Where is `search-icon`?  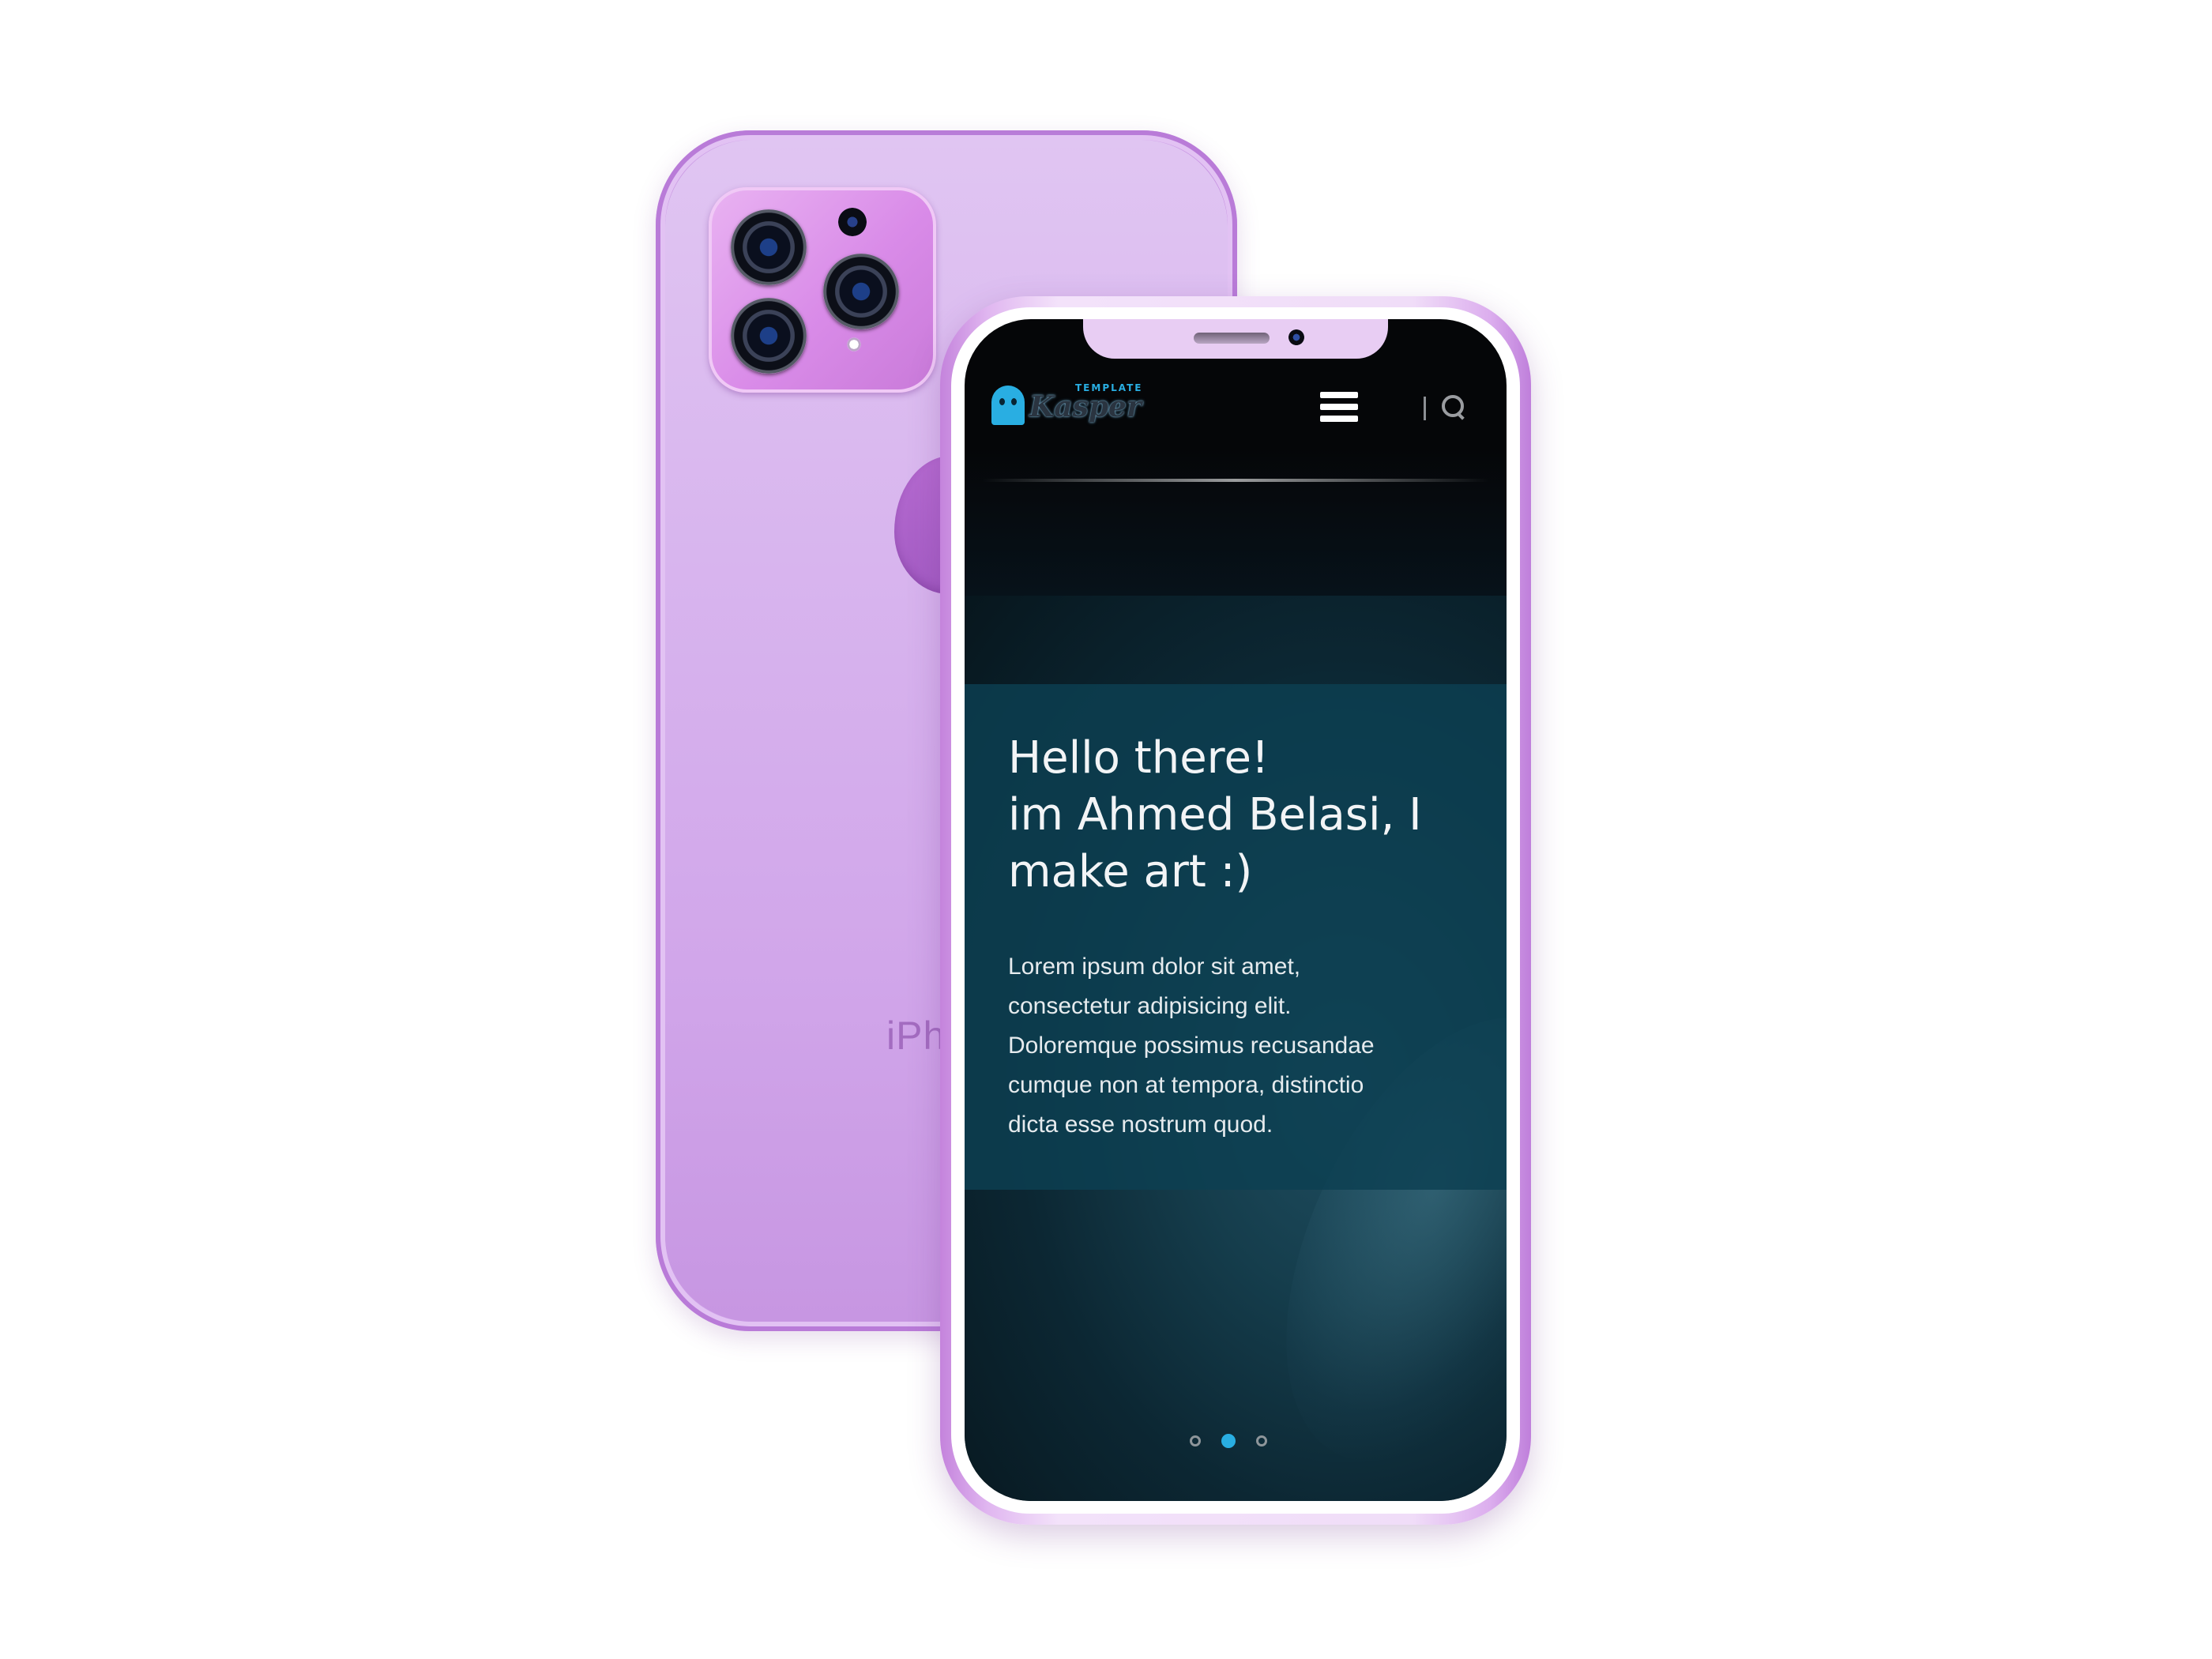 search-icon is located at coordinates (1453, 406).